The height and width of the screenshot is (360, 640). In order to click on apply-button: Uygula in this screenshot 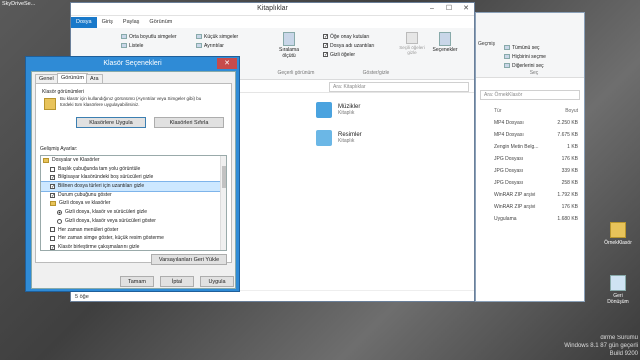, I will do `click(217, 281)`.